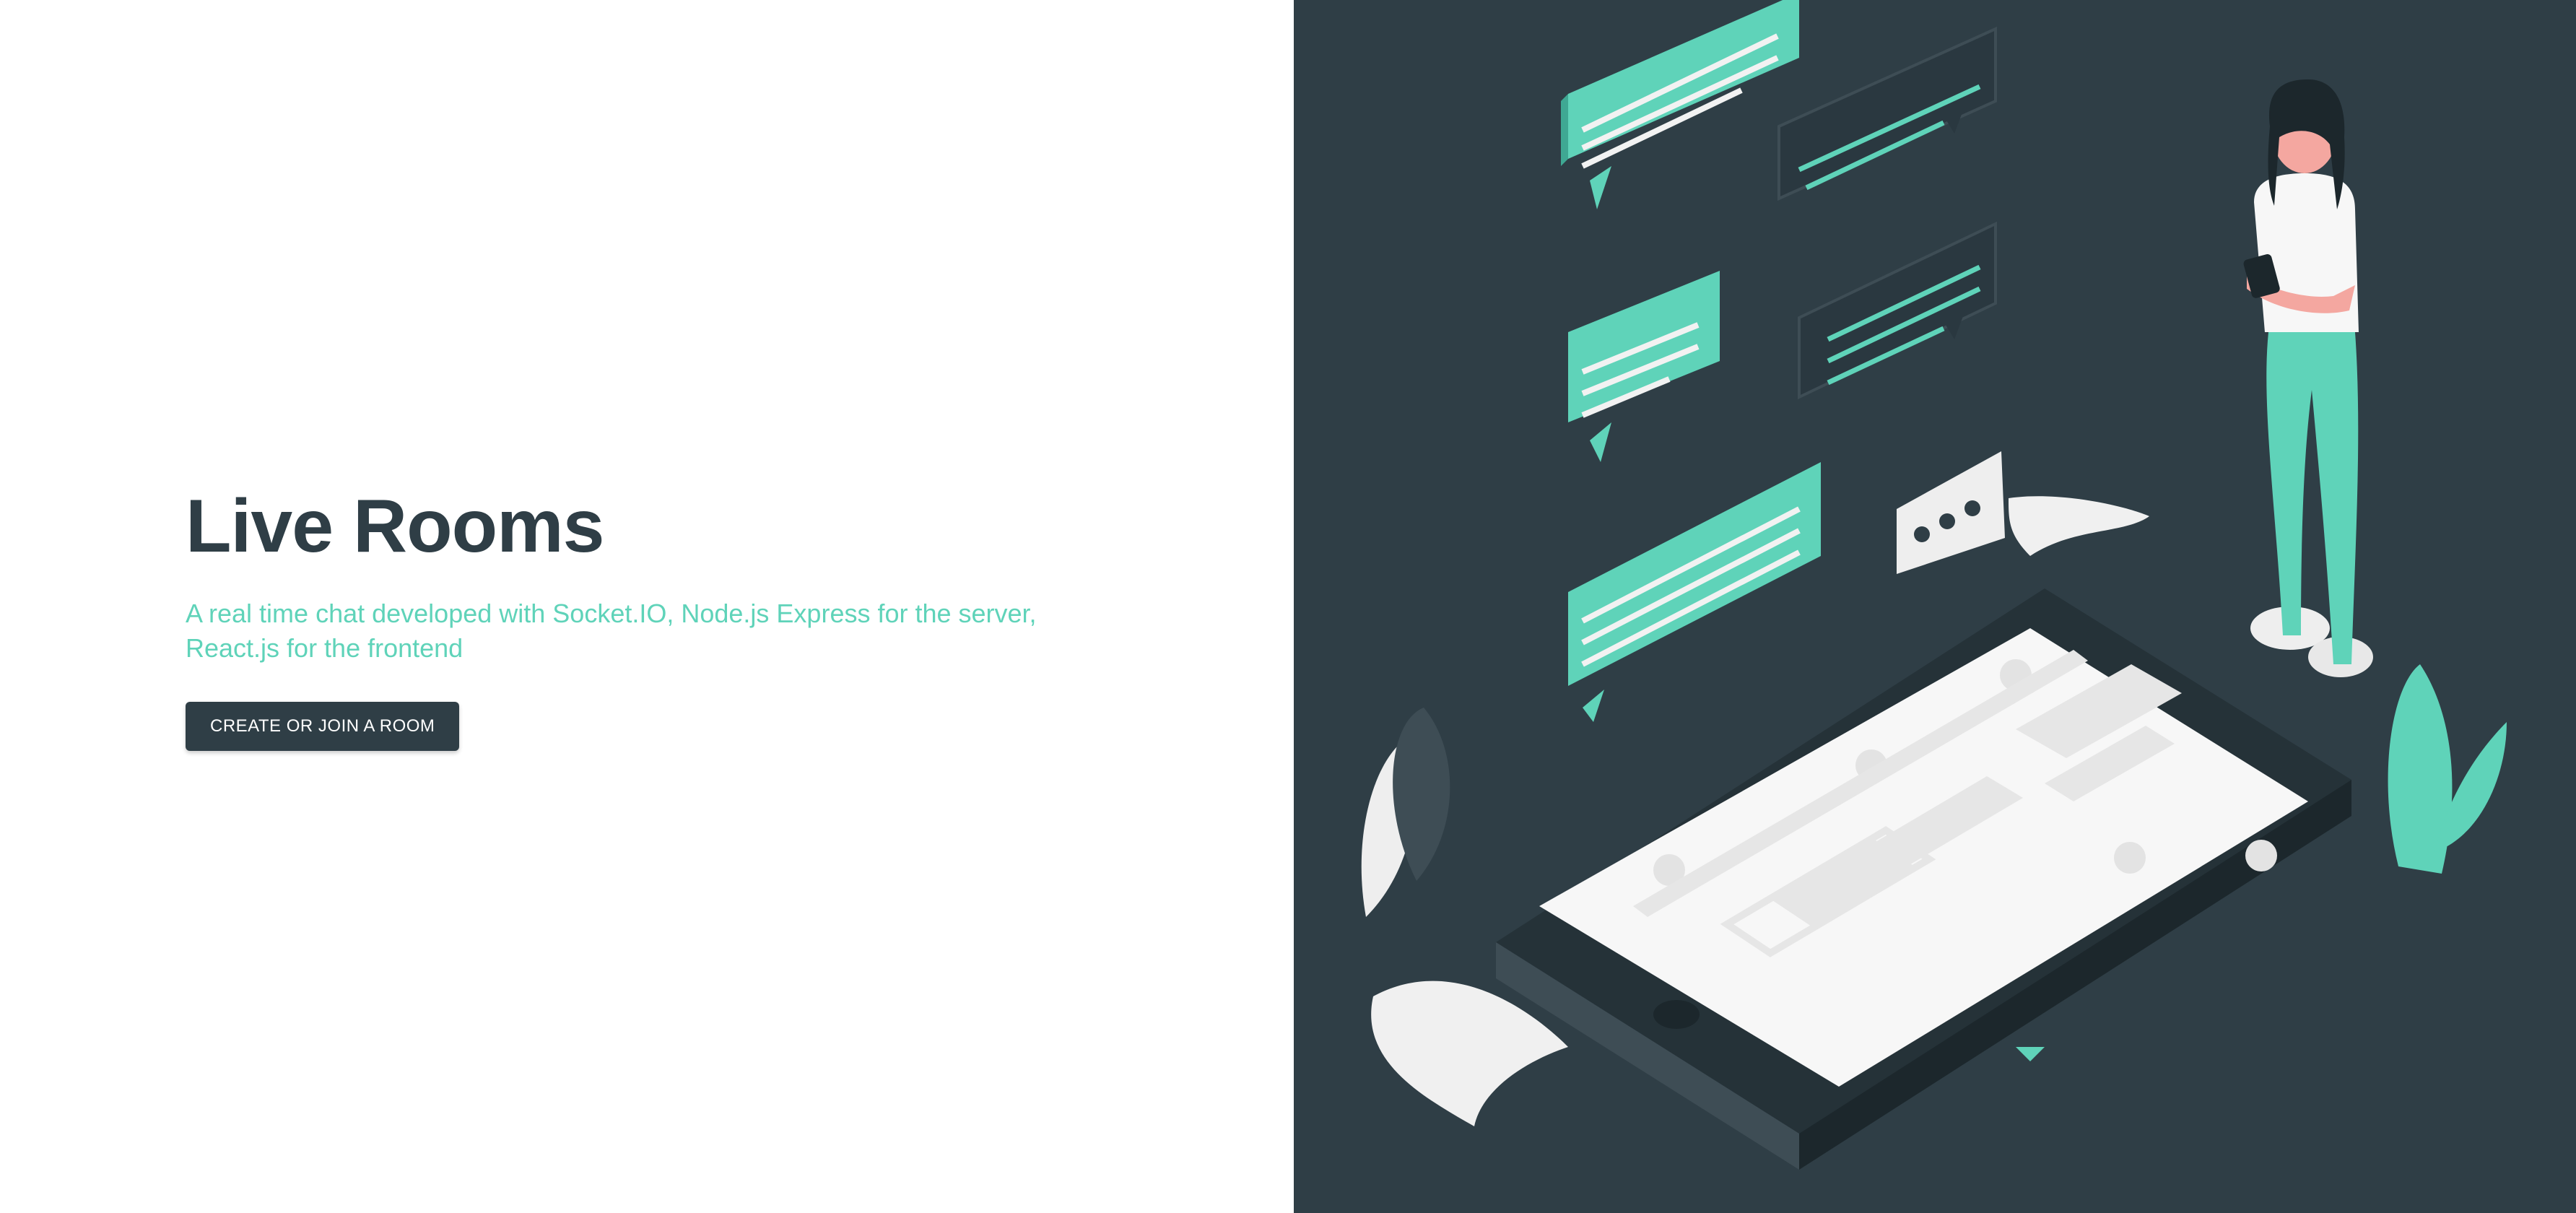 Image resolution: width=2576 pixels, height=1213 pixels. Describe the element at coordinates (2023, 512) in the screenshot. I see `typing-bubble-icon` at that location.